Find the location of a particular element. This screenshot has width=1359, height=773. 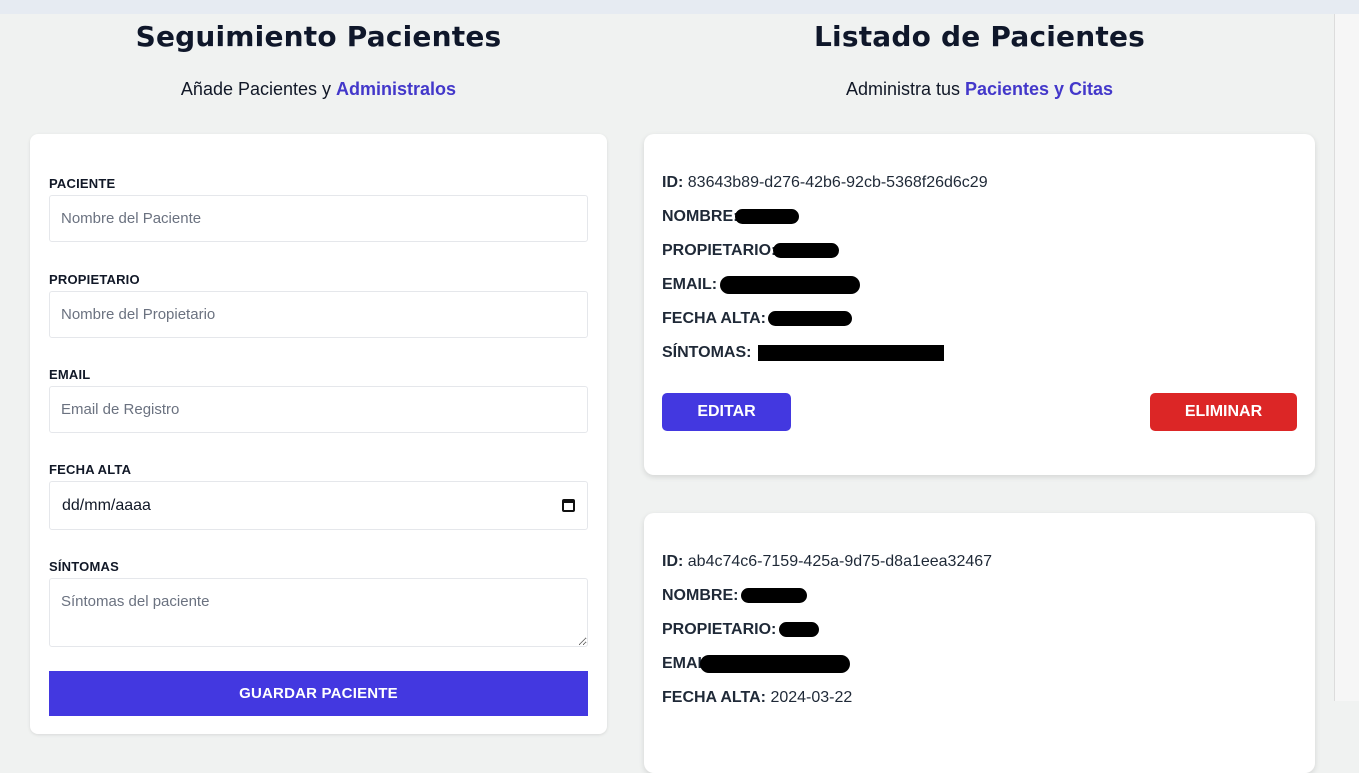

patient-fecha-value: 2024-03-22 is located at coordinates (811, 697).